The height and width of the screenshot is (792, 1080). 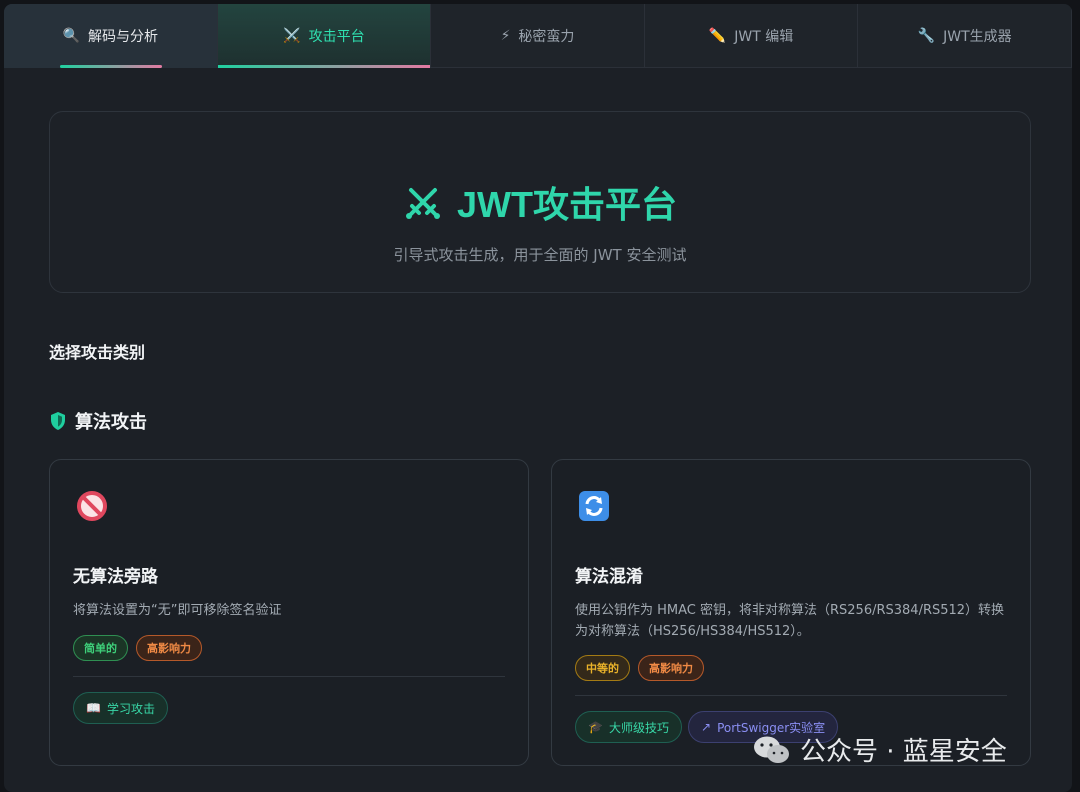 I want to click on pencil-icon: ✏️, so click(x=717, y=36).